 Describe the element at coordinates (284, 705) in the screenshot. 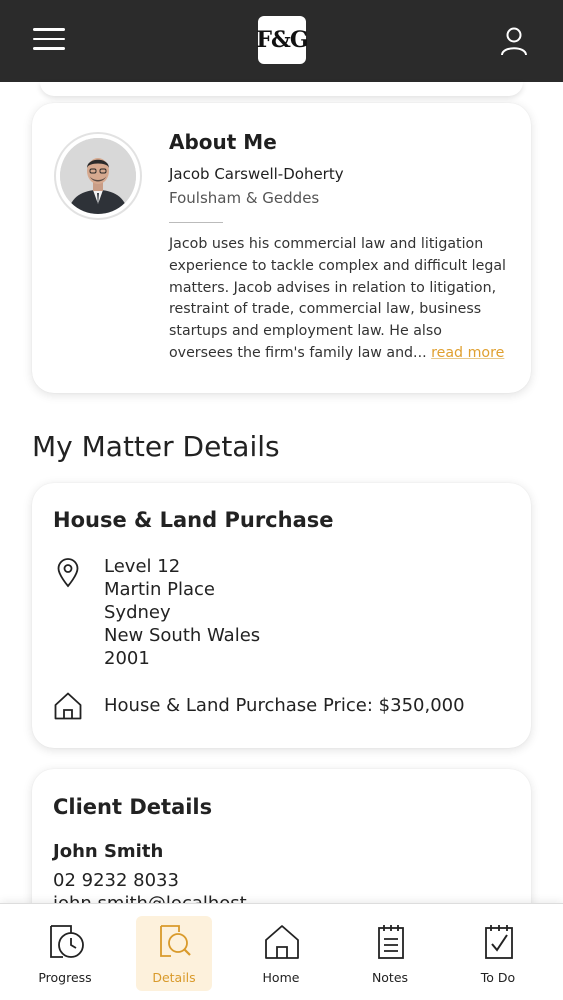

I see `purchase-price: House & Land Purchase Price: $350,000` at that location.